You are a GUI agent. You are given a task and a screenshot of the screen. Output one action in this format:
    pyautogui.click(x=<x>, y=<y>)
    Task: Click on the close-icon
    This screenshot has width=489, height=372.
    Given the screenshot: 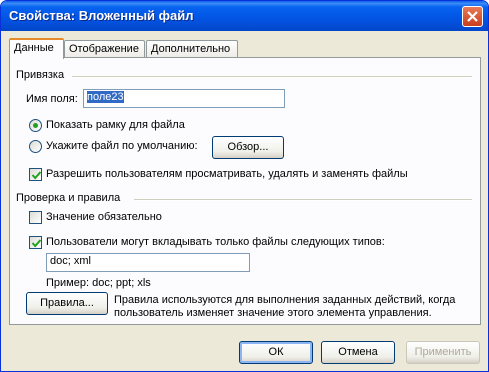 What is the action you would take?
    pyautogui.click(x=472, y=16)
    